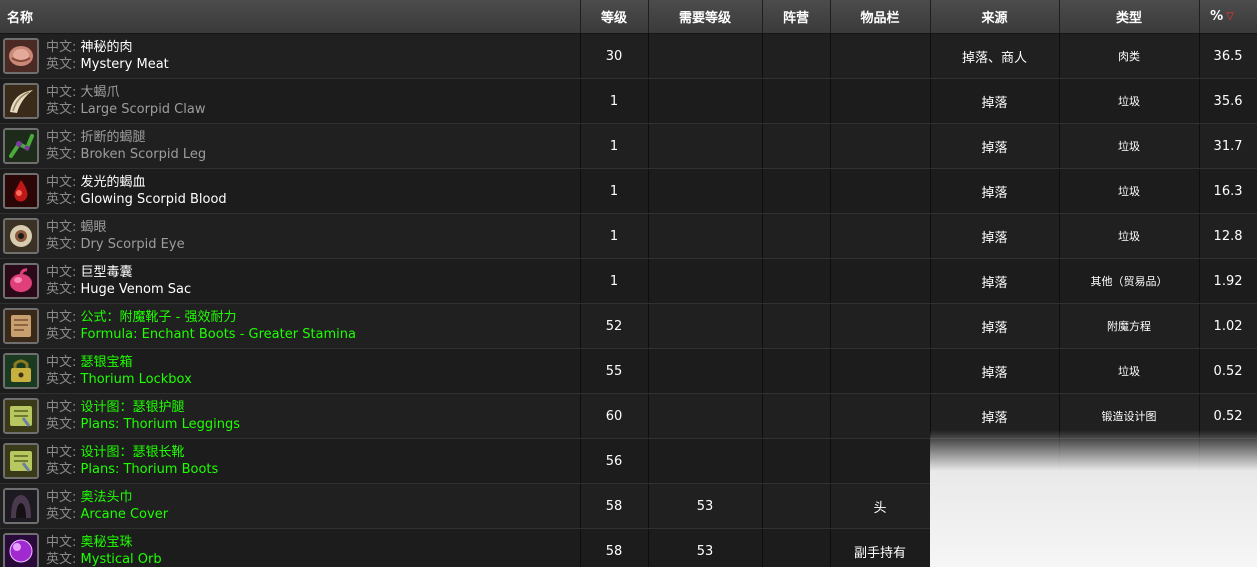 Image resolution: width=1257 pixels, height=567 pixels. What do you see at coordinates (107, 542) in the screenshot?
I see `item-name-cn: 奥秘宝珠` at bounding box center [107, 542].